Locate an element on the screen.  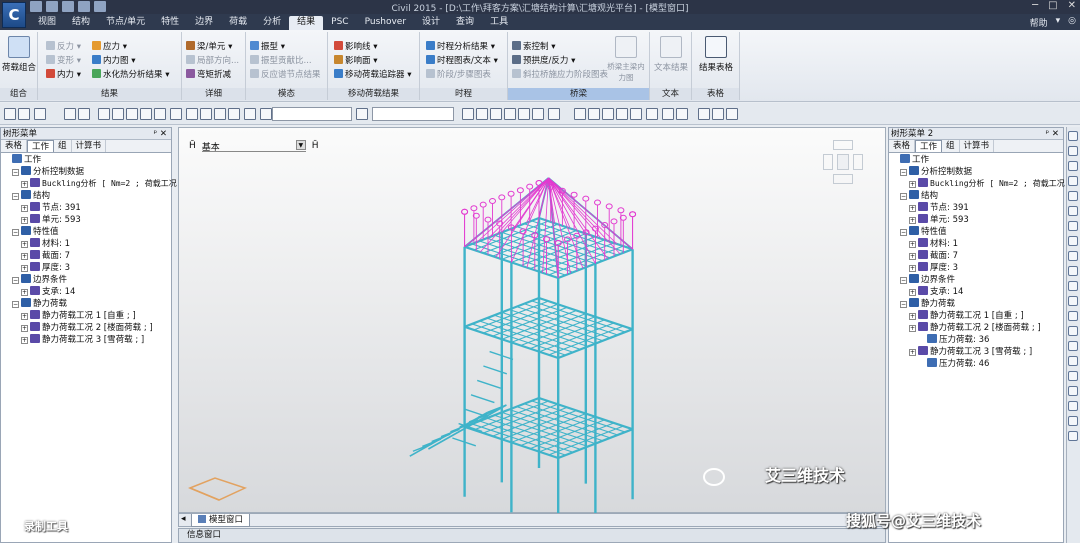
heat-hydration-button: 水化热分析结果 ▾ is located at coordinates (130, 75).